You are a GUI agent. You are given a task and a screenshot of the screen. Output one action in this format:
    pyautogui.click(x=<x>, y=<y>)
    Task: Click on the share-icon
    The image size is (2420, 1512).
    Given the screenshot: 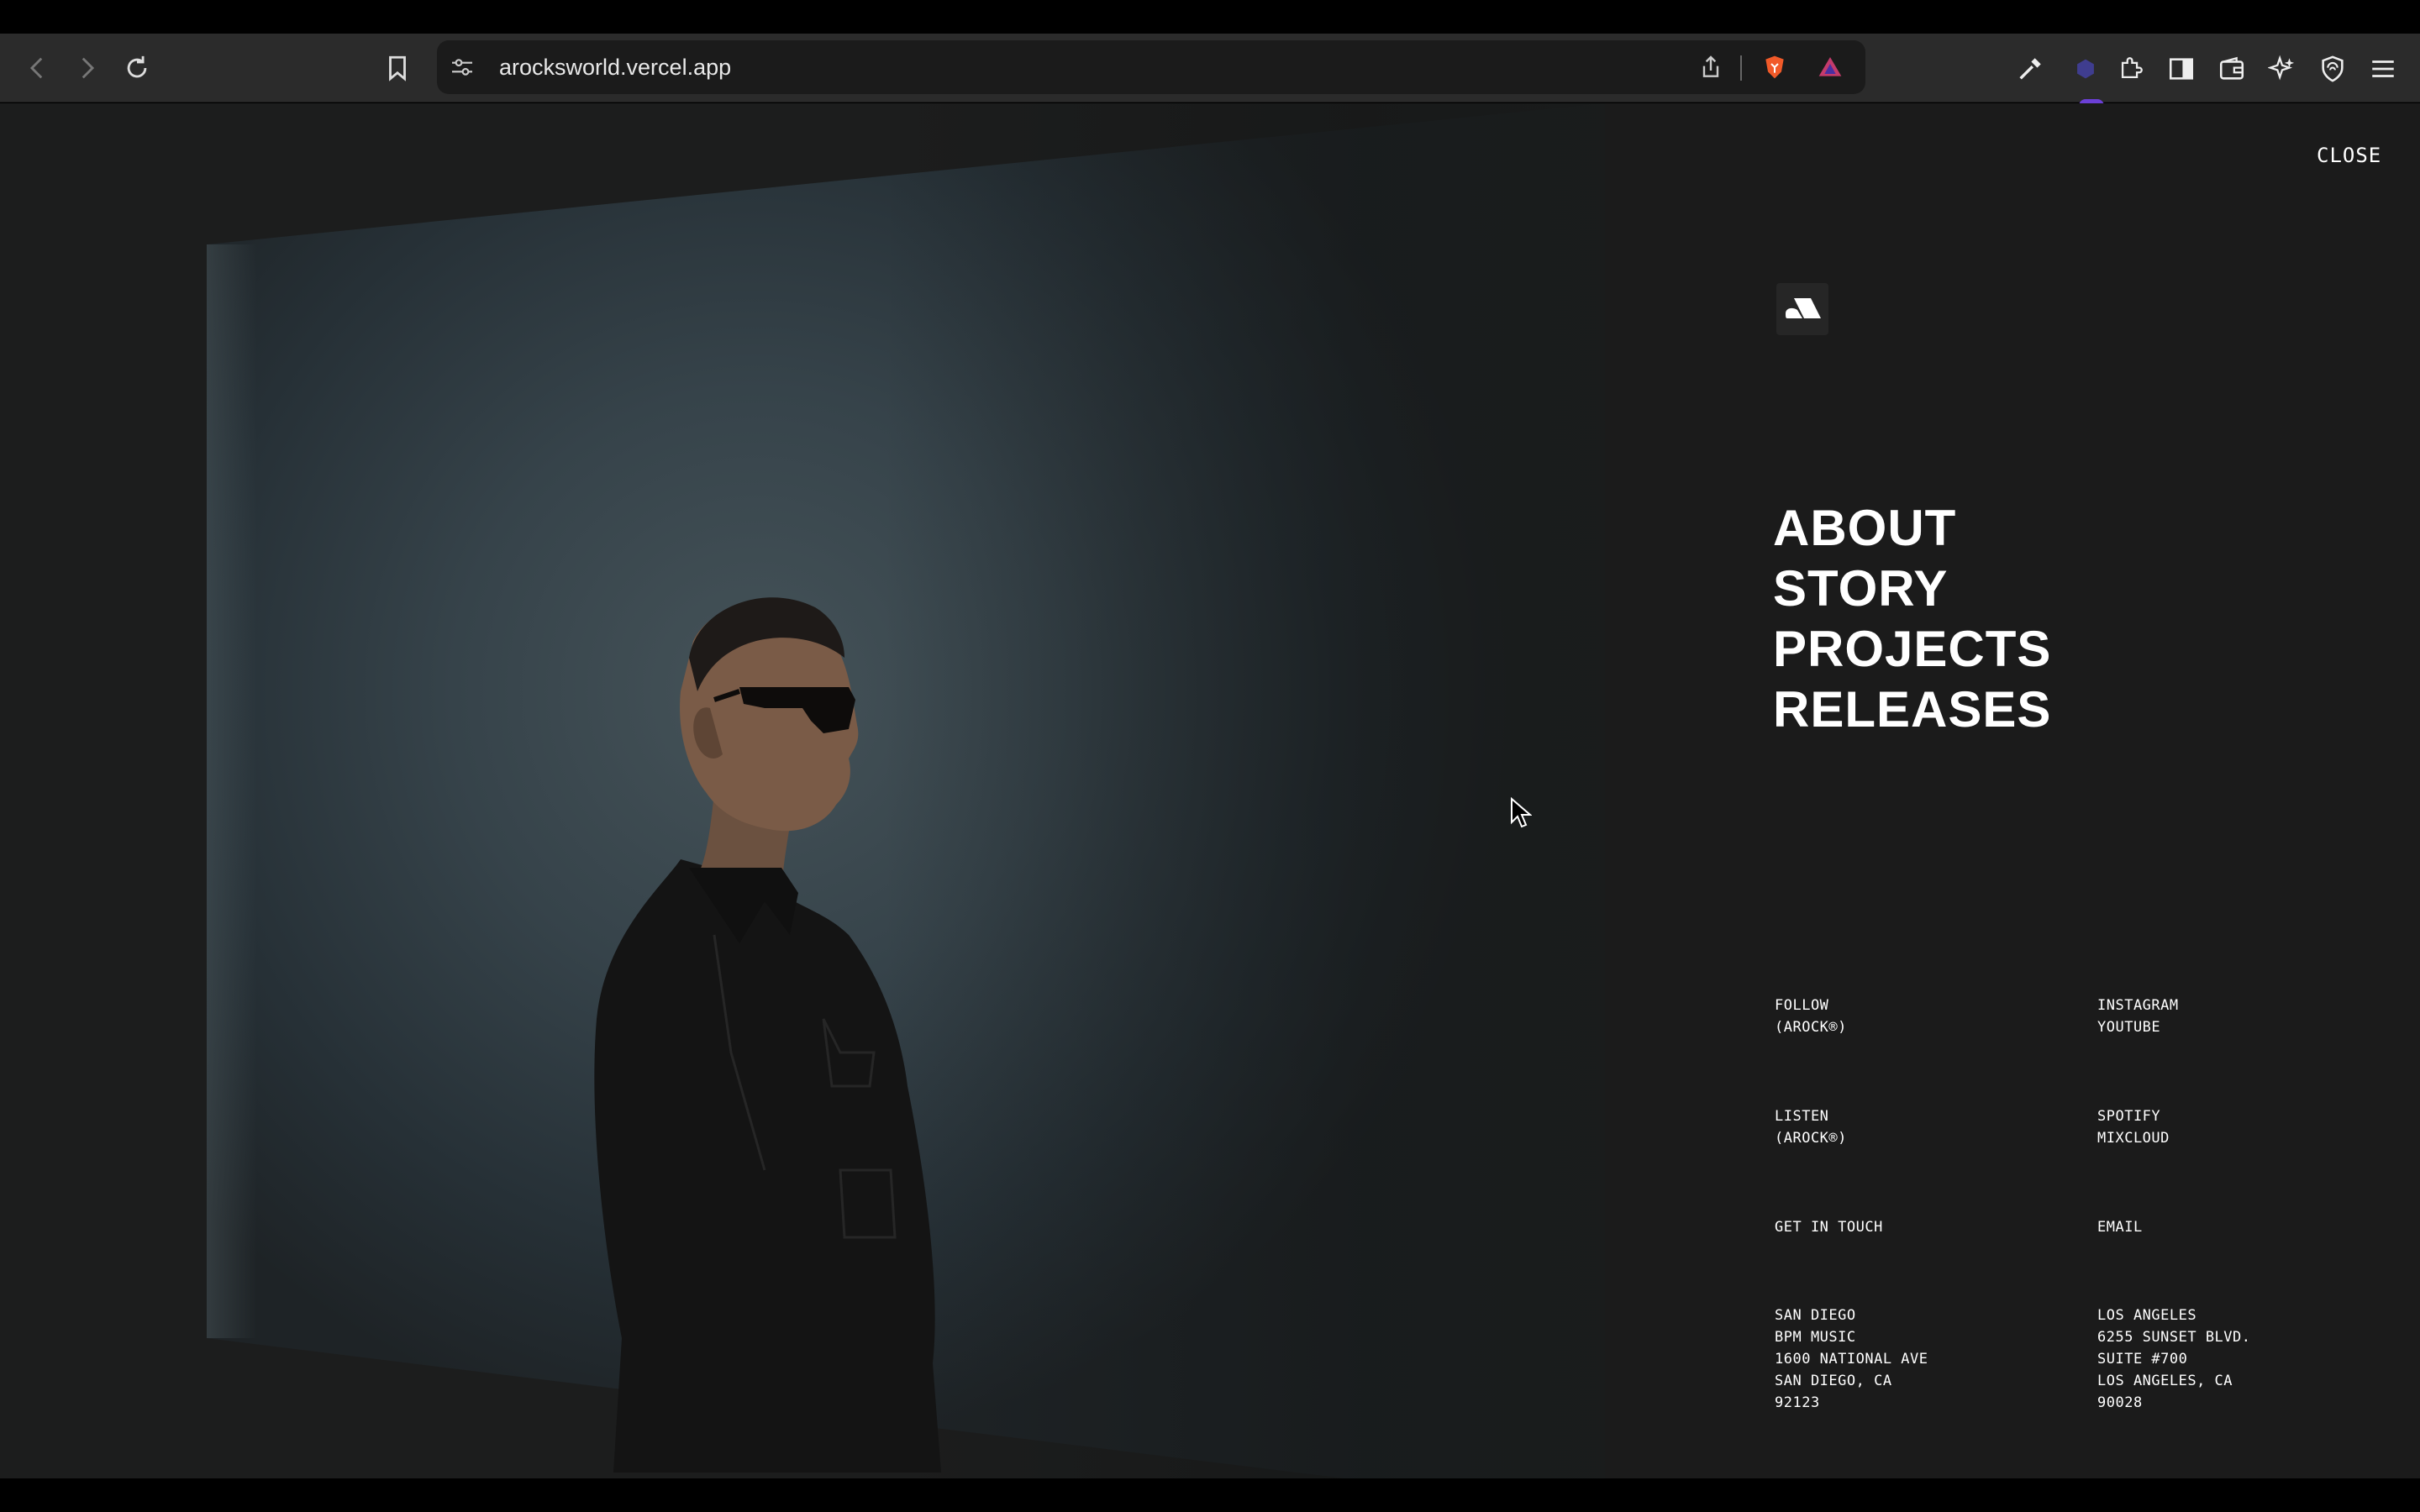 What is the action you would take?
    pyautogui.click(x=1711, y=67)
    